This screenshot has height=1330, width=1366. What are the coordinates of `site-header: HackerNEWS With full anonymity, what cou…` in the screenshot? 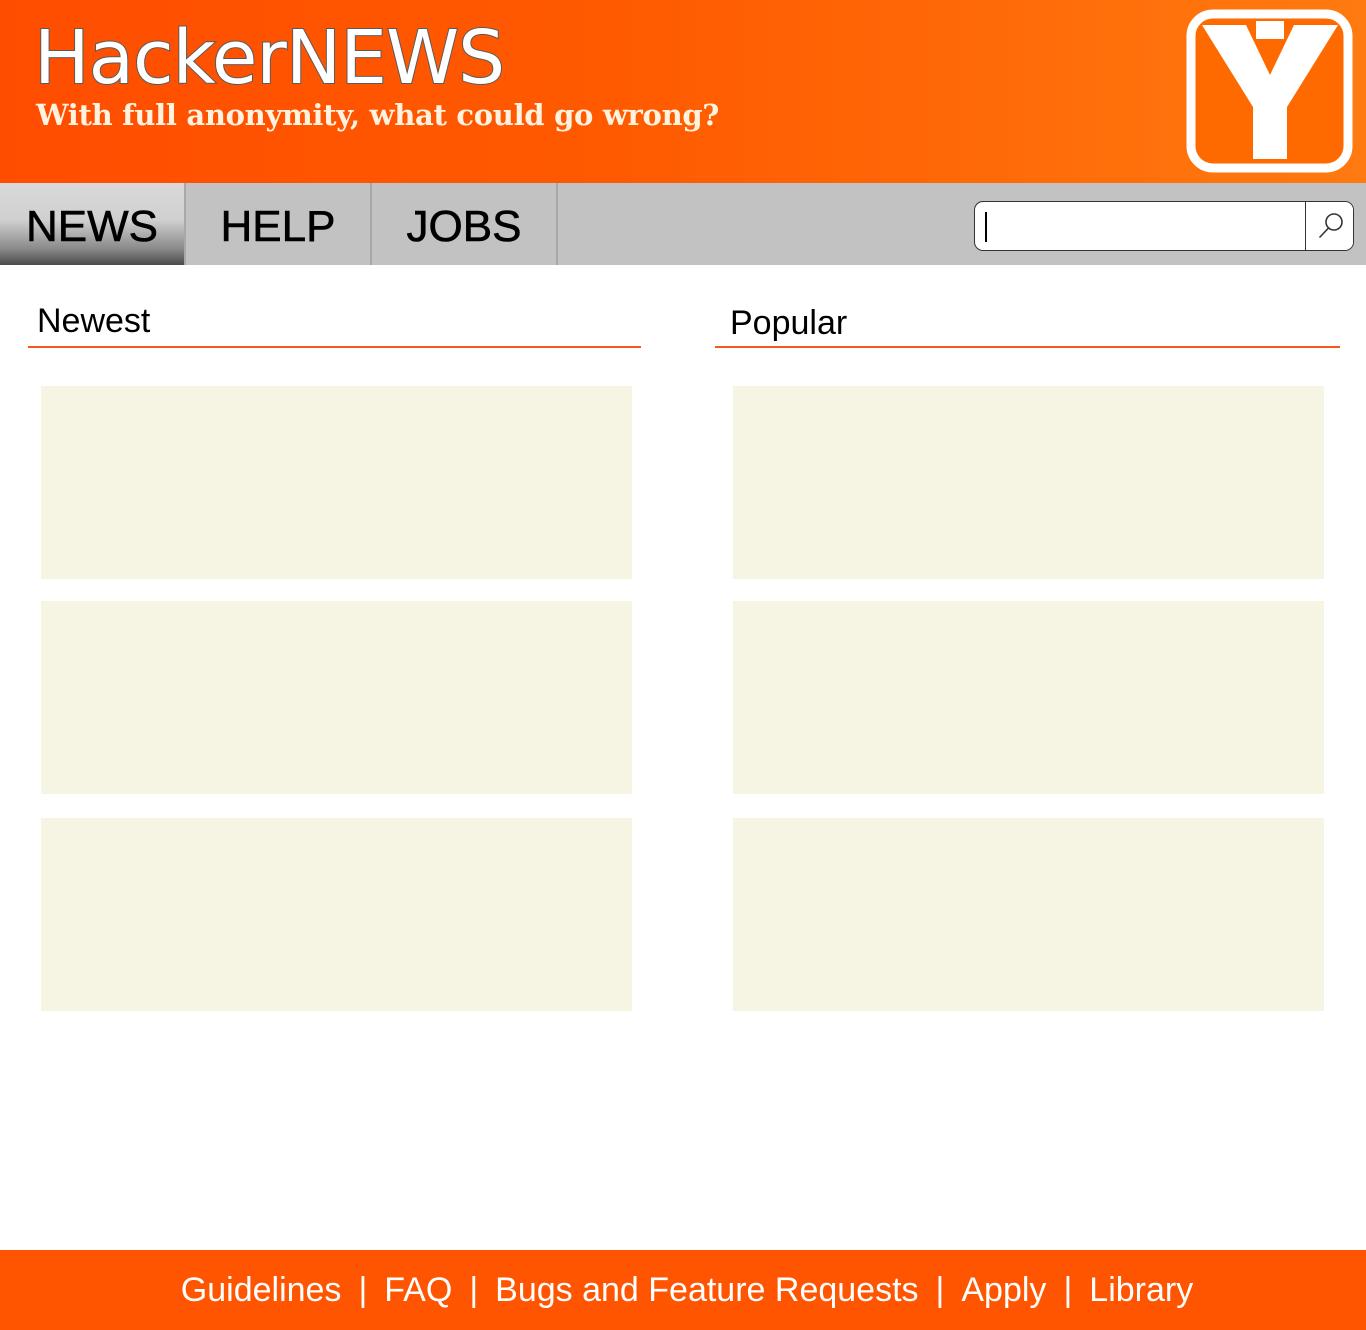 It's located at (683, 91).